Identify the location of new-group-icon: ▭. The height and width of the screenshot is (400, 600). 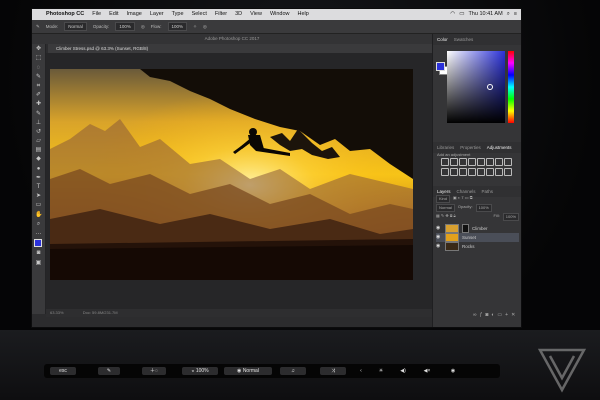
(501, 315).